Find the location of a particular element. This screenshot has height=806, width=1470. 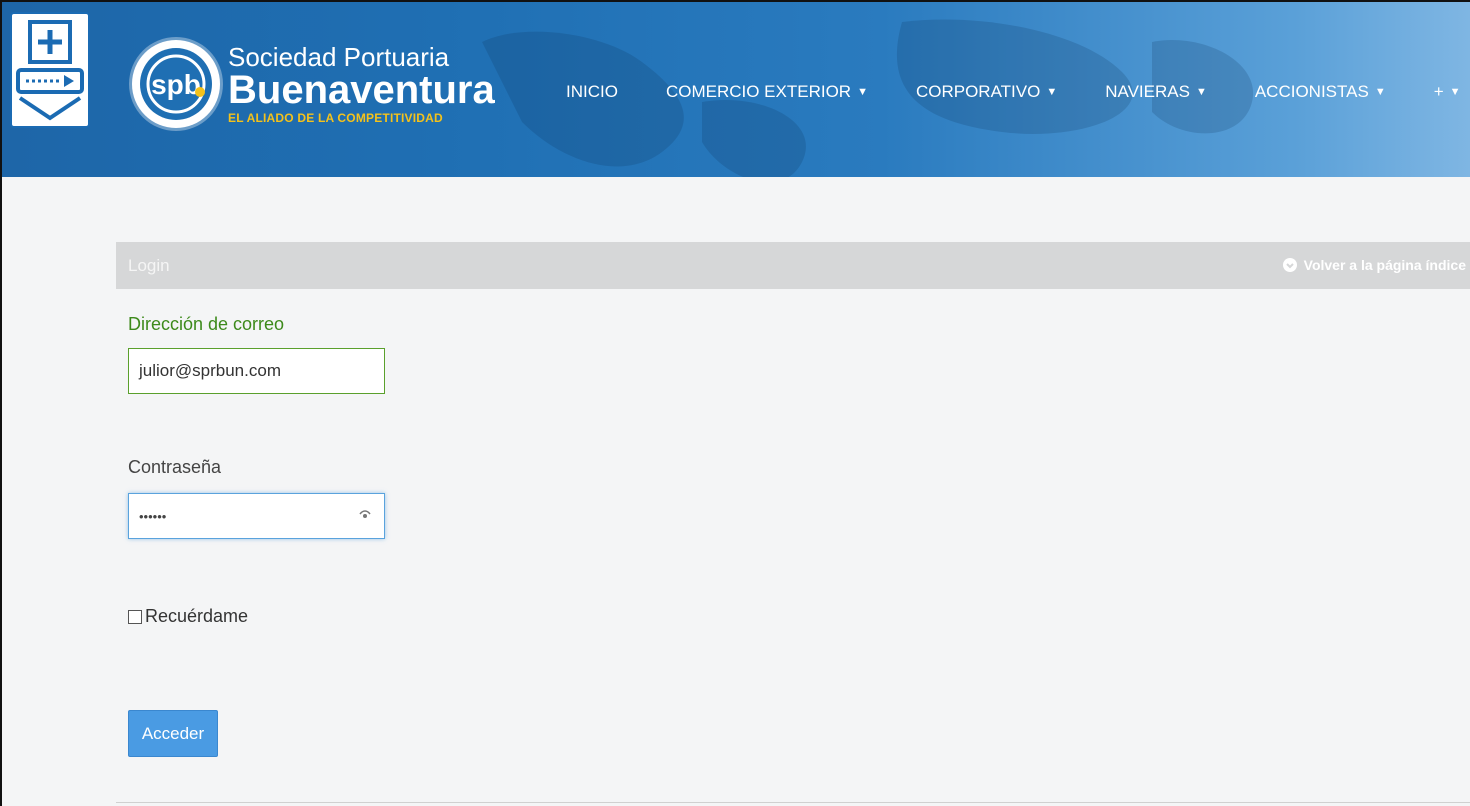

nav-item-navieras: NAVIERAS ▼ is located at coordinates (1156, 92).